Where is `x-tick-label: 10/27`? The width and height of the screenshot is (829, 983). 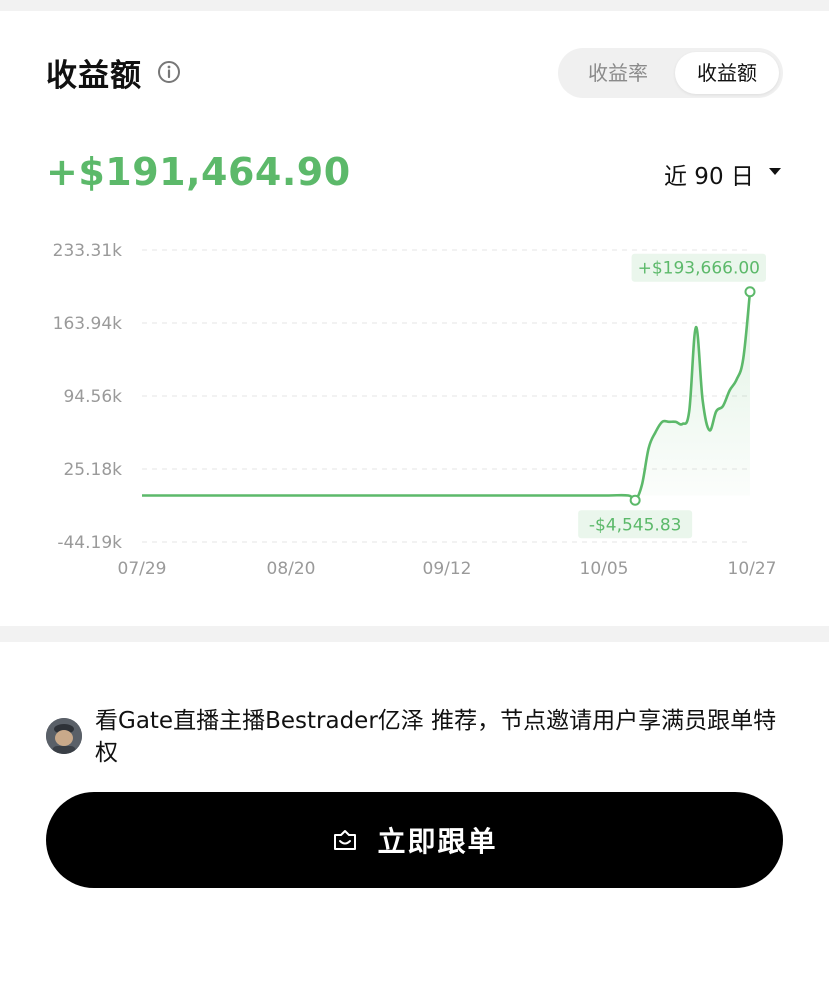
x-tick-label: 10/27 is located at coordinates (752, 569).